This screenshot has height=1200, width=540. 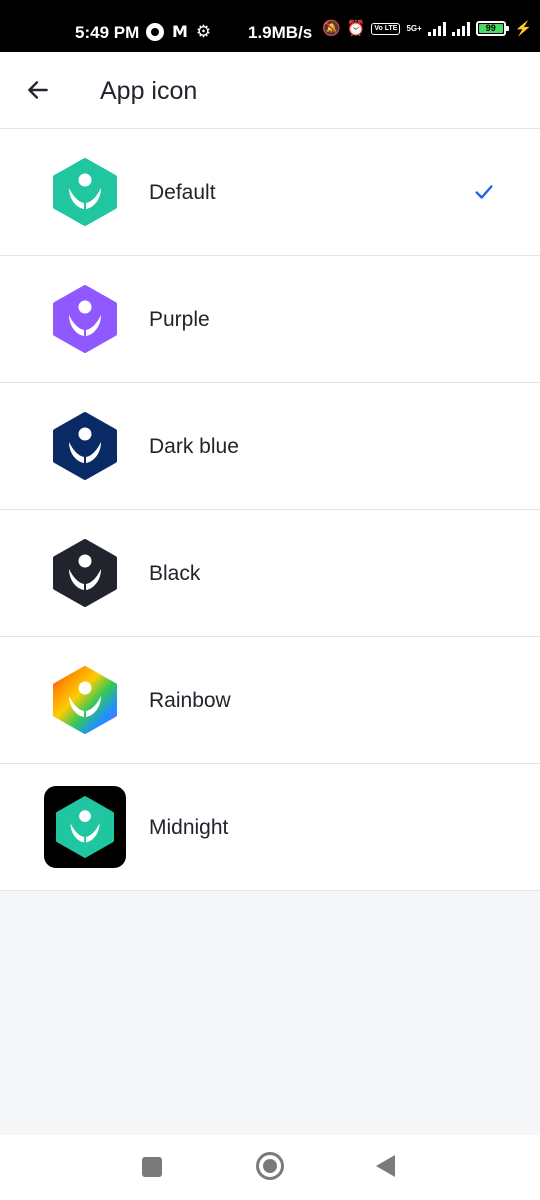 What do you see at coordinates (194, 446) in the screenshot?
I see `option-label: Dark blue` at bounding box center [194, 446].